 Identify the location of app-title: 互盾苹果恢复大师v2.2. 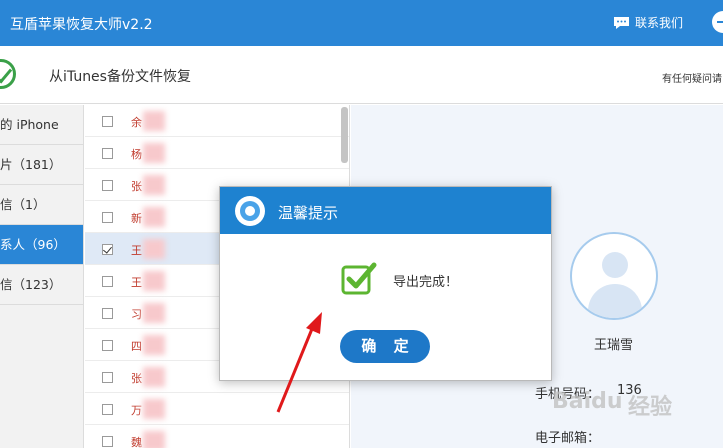
(81, 25).